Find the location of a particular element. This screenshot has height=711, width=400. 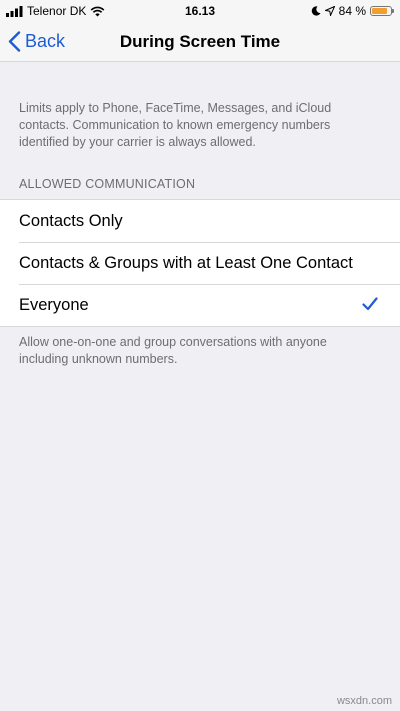

battery-level-fill is located at coordinates (380, 11).